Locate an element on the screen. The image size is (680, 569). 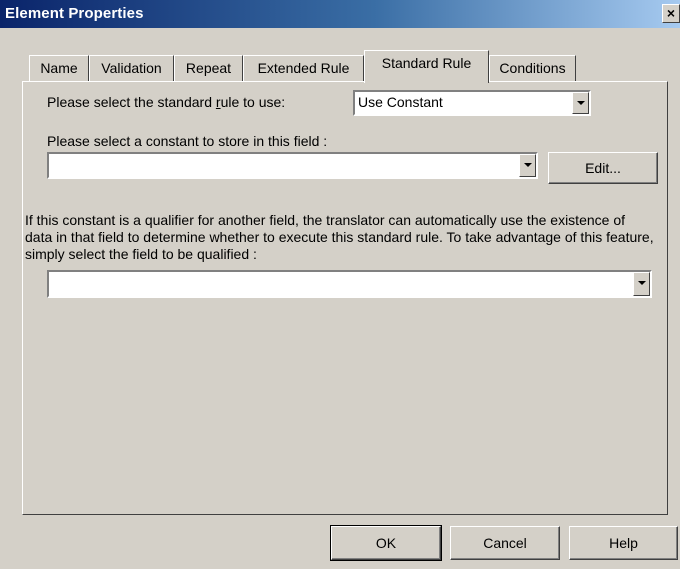
close-button: × is located at coordinates (671, 13).